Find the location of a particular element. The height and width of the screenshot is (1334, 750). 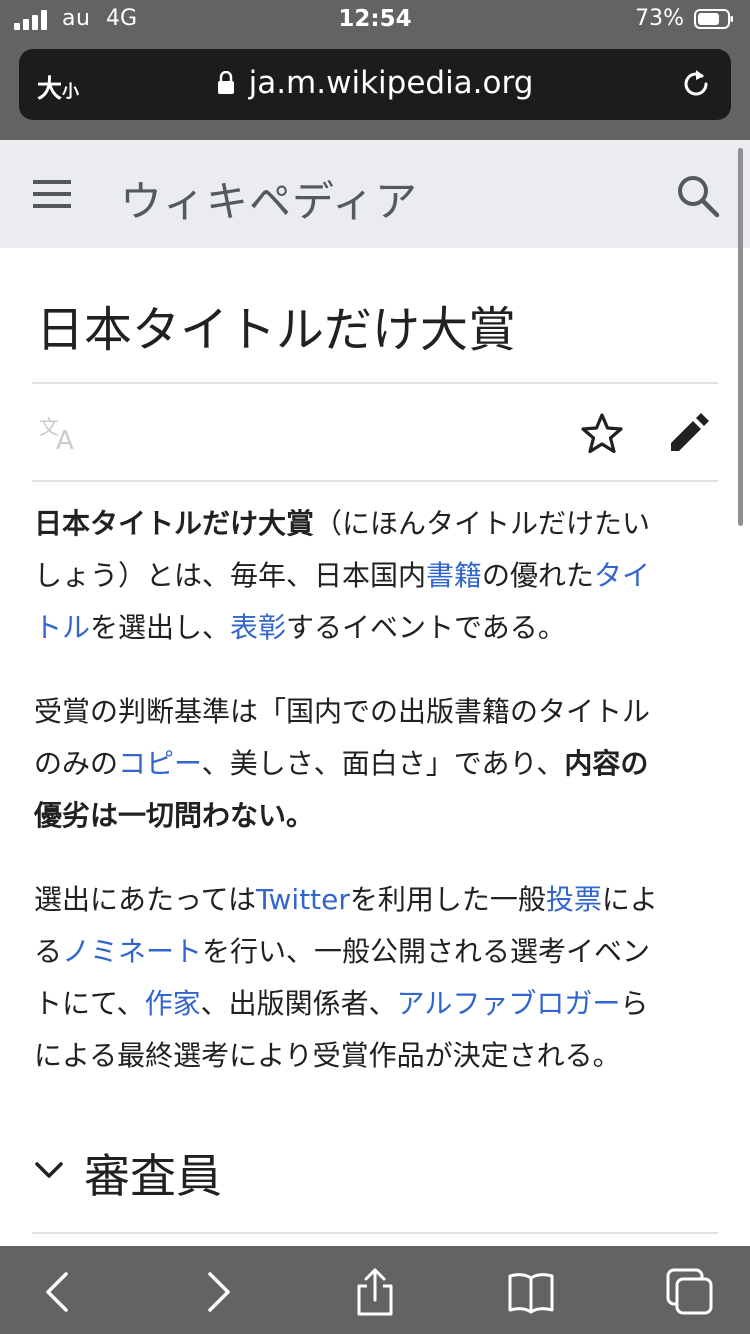

link-author: 作家 is located at coordinates (173, 1003).